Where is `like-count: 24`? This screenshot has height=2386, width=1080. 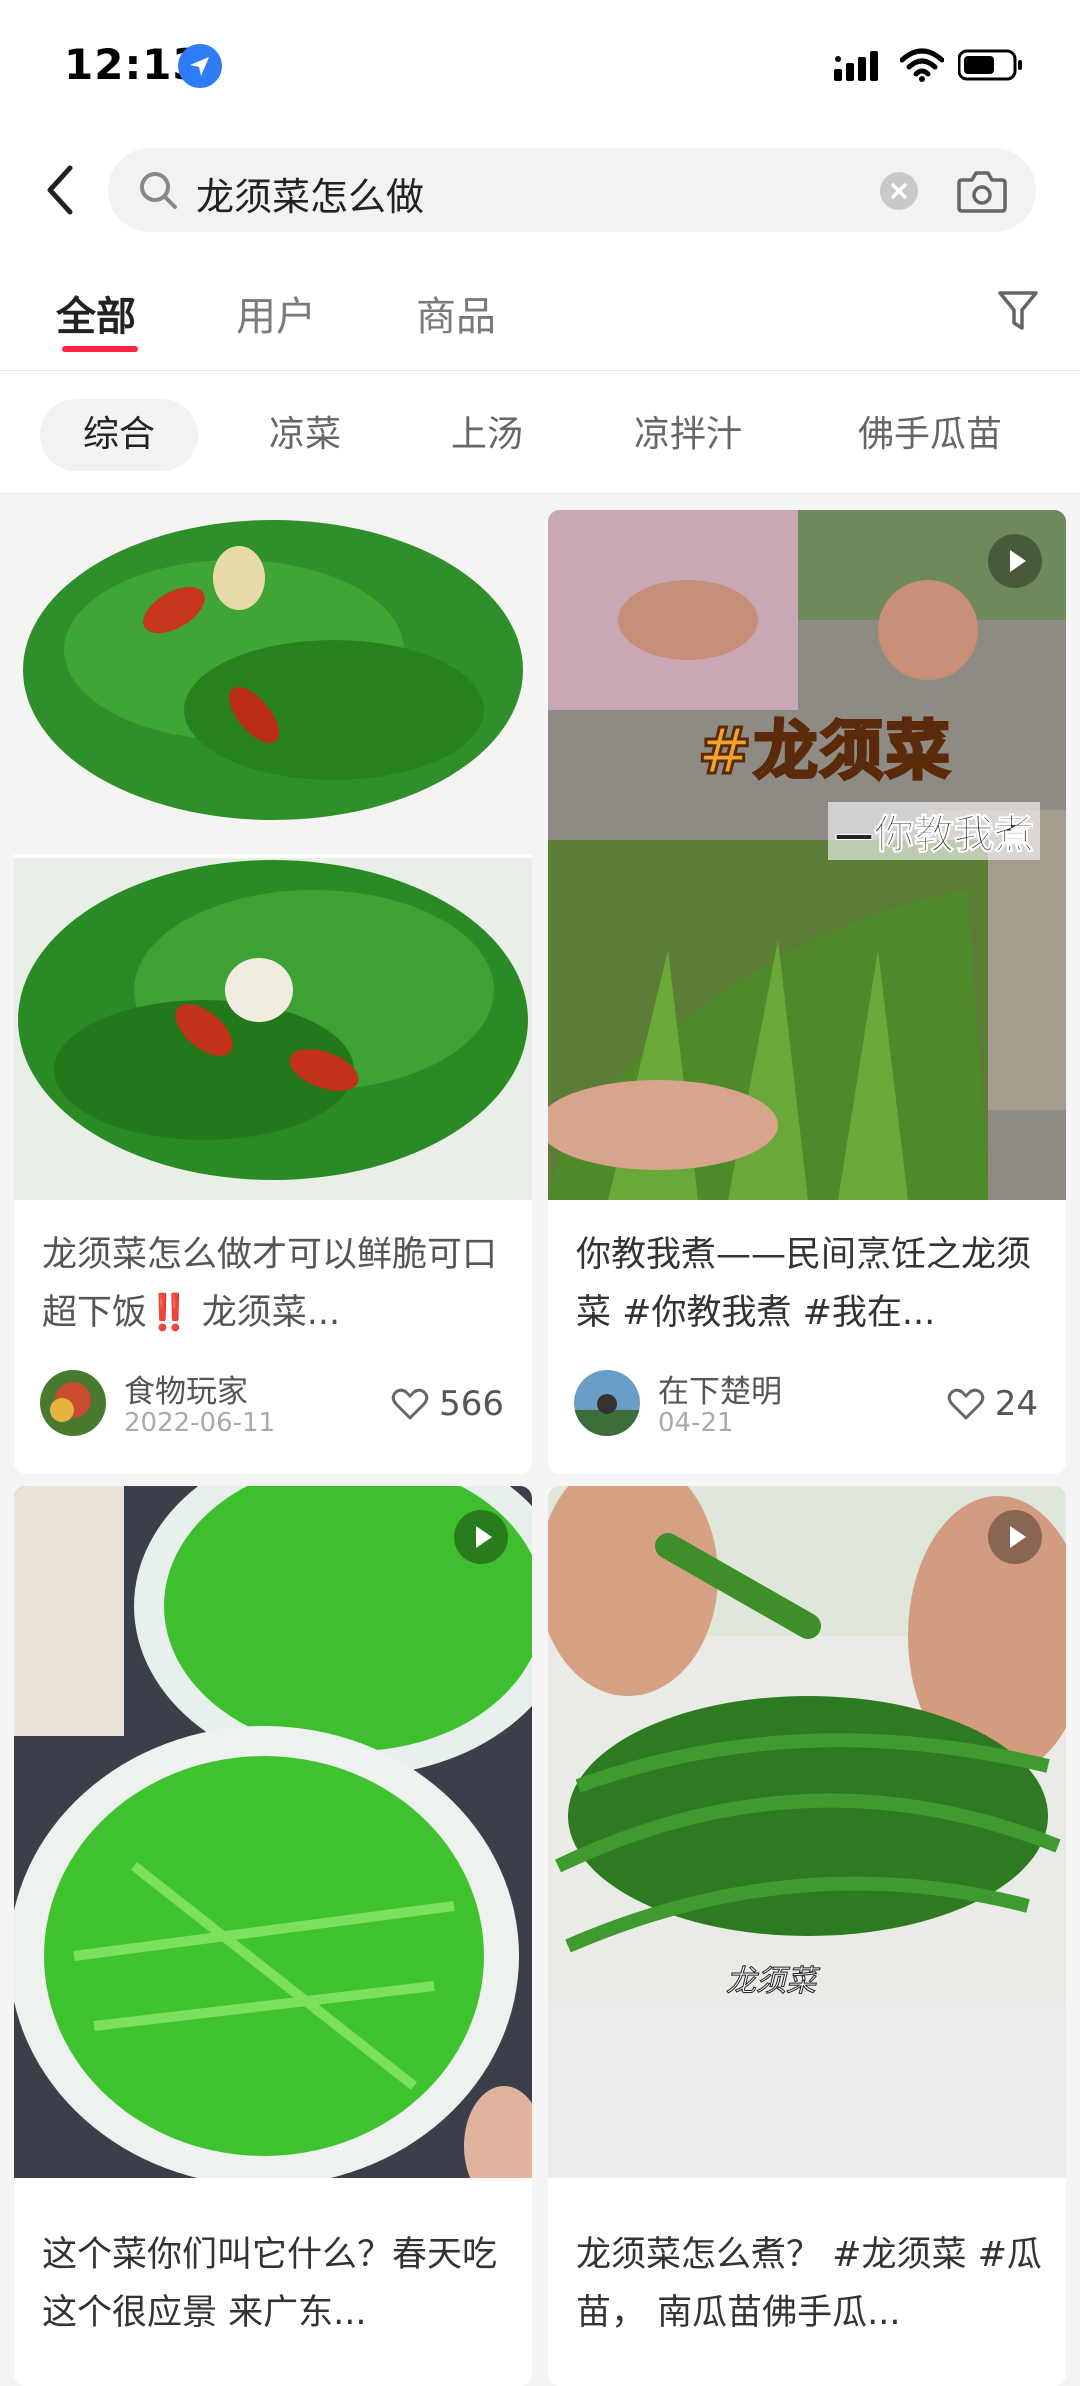
like-count: 24 is located at coordinates (1016, 1404).